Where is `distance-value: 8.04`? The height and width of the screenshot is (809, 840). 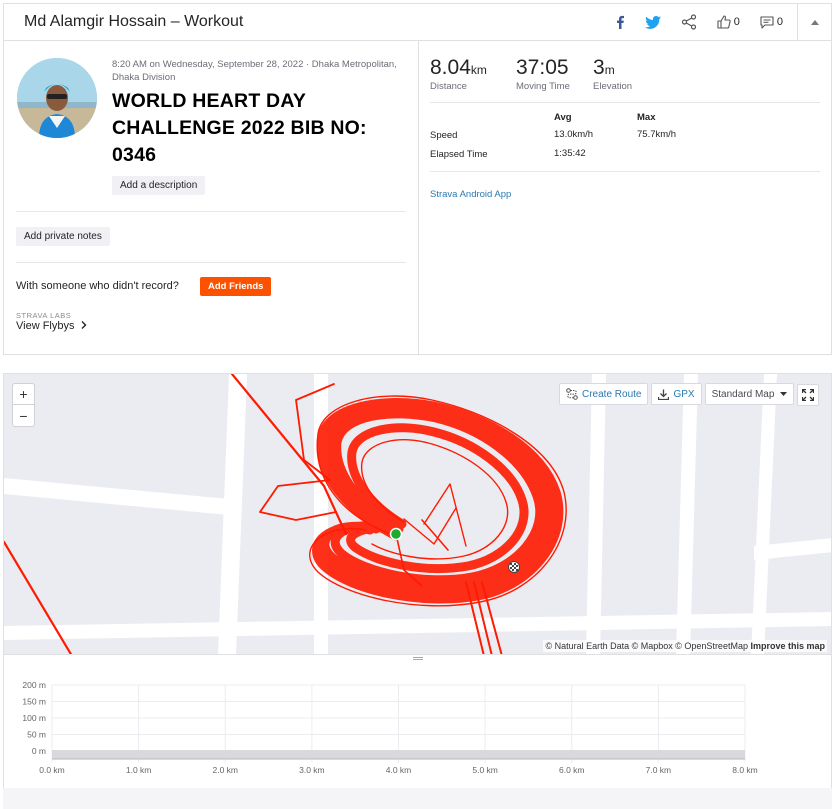
distance-value: 8.04 is located at coordinates (450, 67).